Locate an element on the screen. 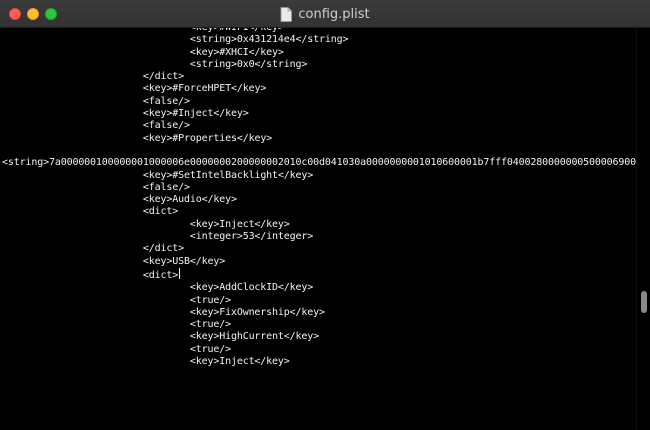 This screenshot has height=430, width=650. scrollbar-thumb is located at coordinates (644, 302).